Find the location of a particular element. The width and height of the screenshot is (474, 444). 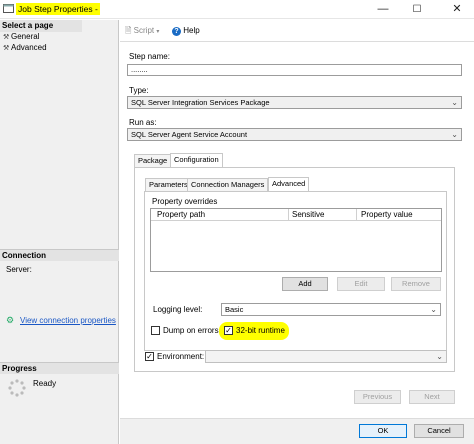

help-label: Help is located at coordinates (191, 30).